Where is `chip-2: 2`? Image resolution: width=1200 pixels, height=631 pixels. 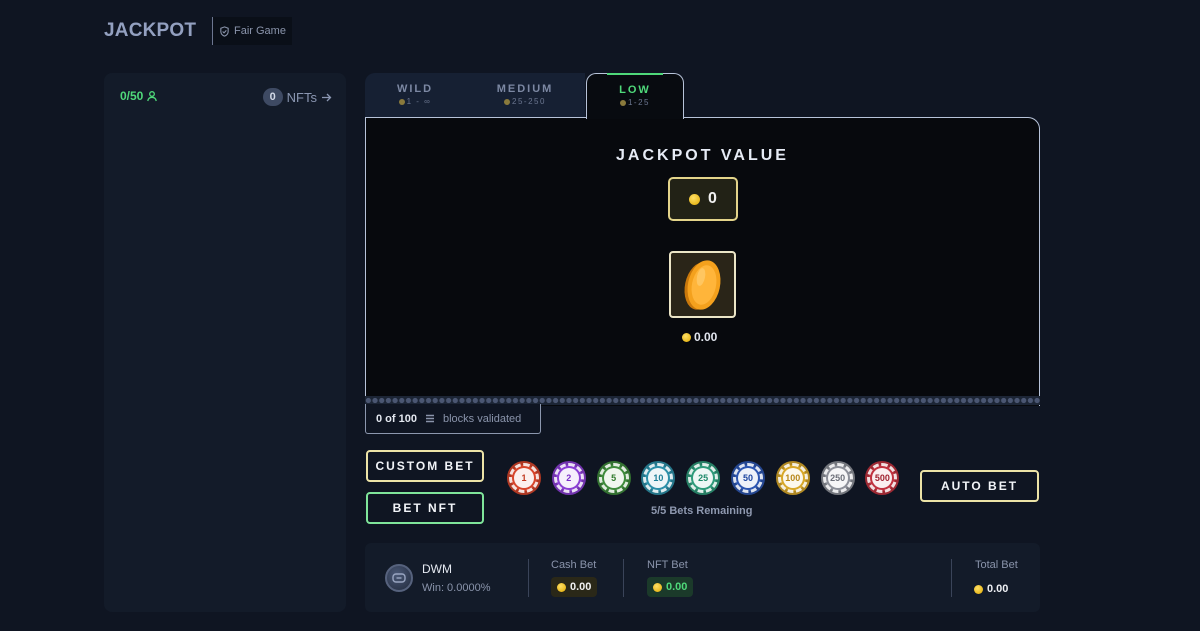 chip-2: 2 is located at coordinates (568, 478).